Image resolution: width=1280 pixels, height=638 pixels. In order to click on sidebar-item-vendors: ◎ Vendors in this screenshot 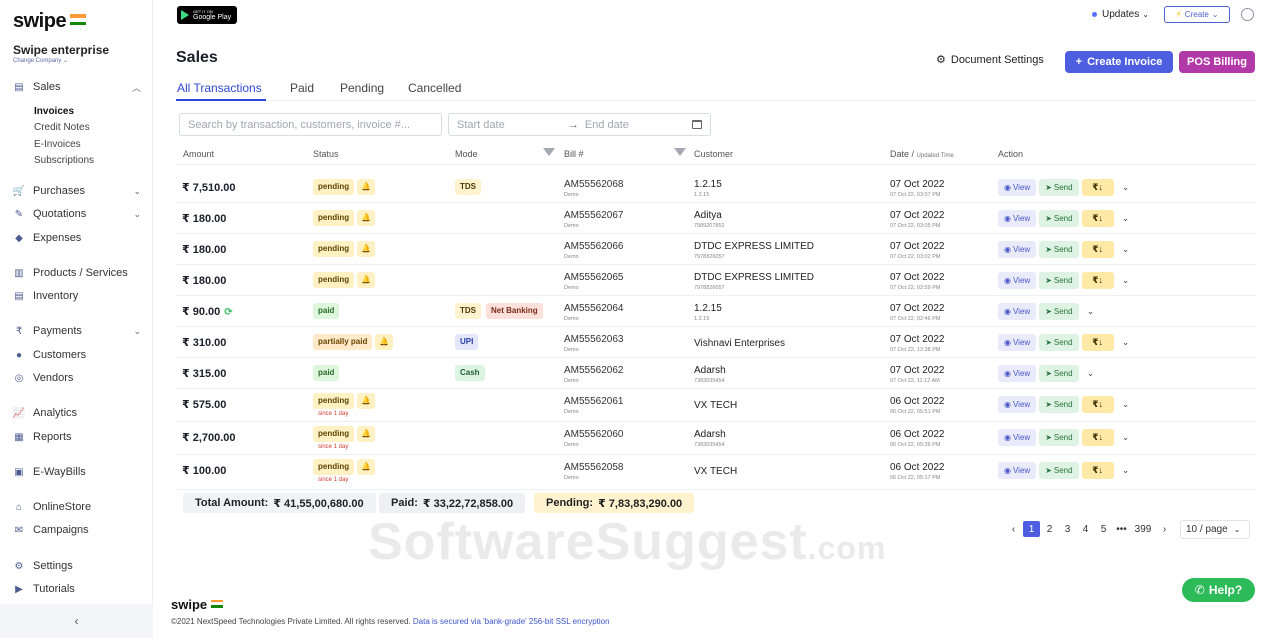, I will do `click(77, 378)`.